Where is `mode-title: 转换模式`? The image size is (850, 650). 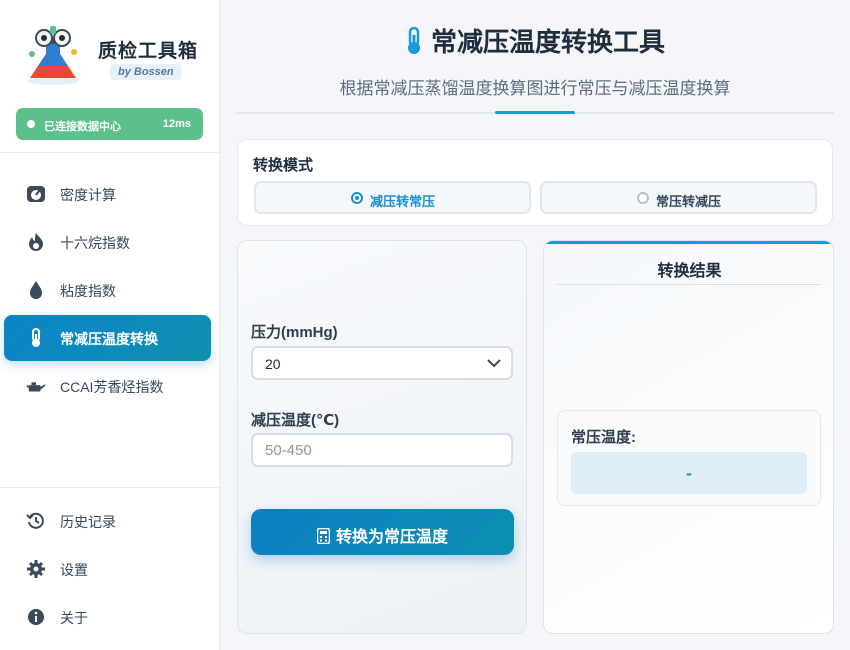
mode-title: 转换模式 is located at coordinates (283, 165).